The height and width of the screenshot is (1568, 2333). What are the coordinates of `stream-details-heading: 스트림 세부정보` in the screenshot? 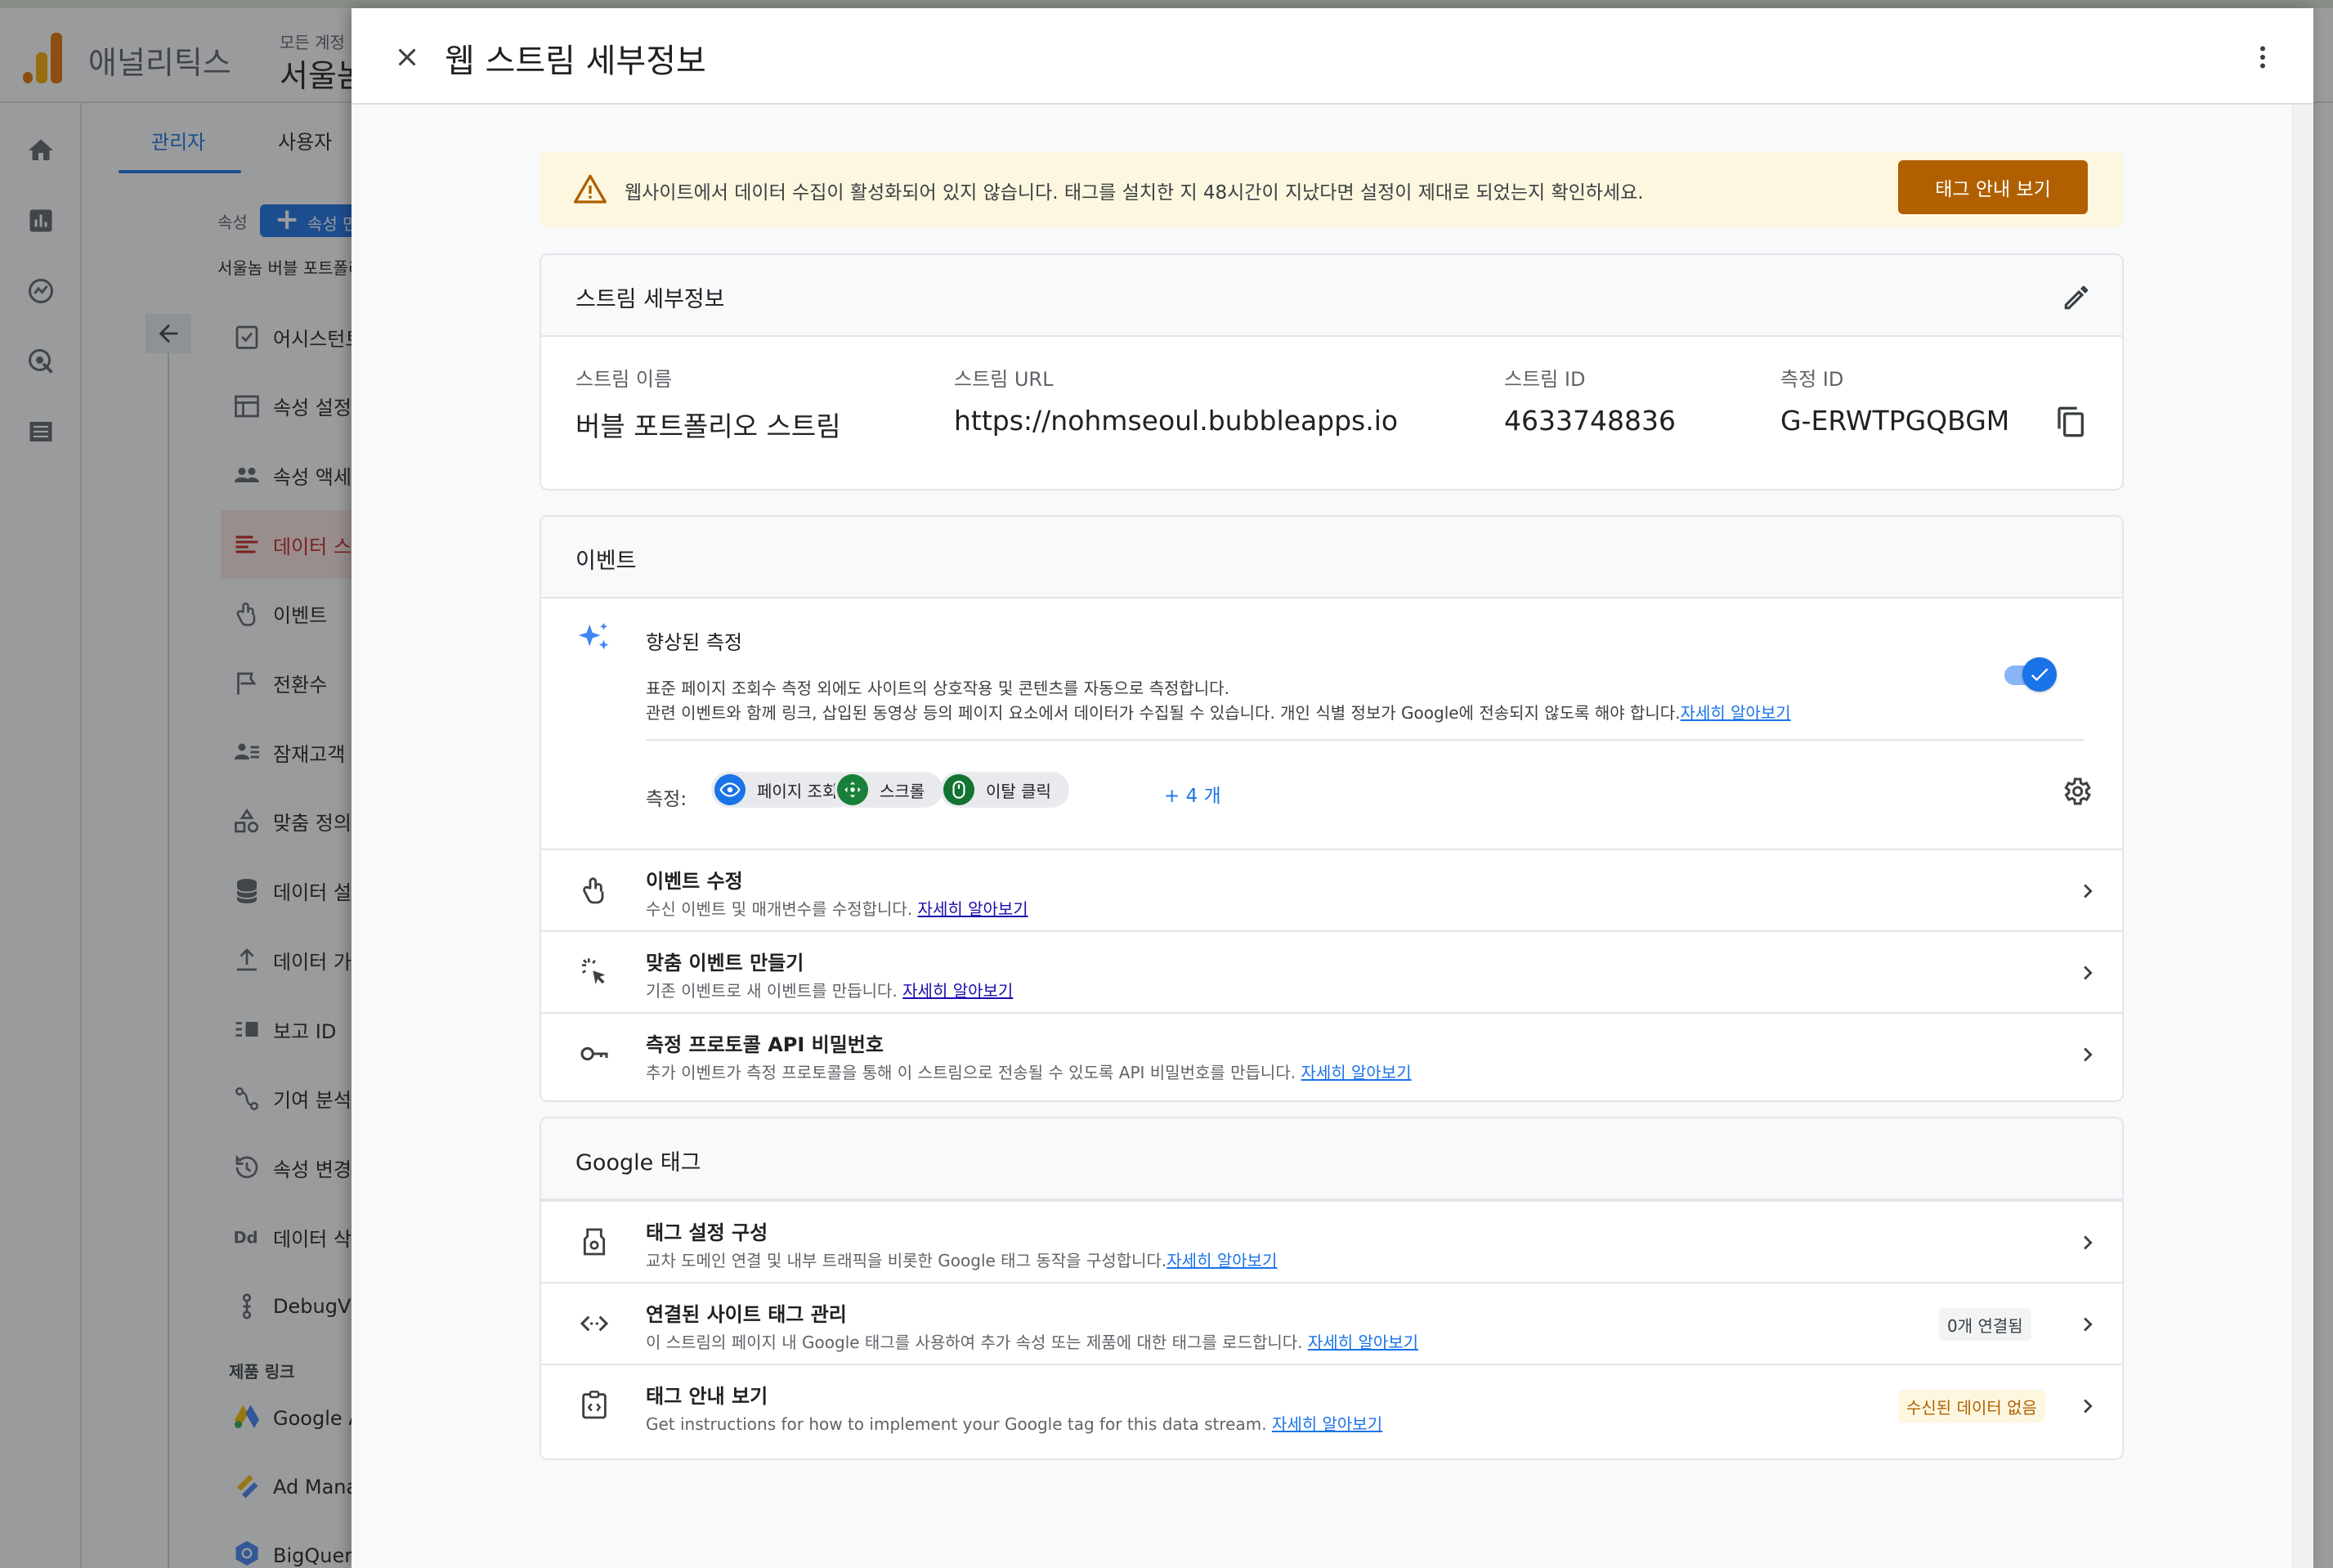 It's located at (650, 300).